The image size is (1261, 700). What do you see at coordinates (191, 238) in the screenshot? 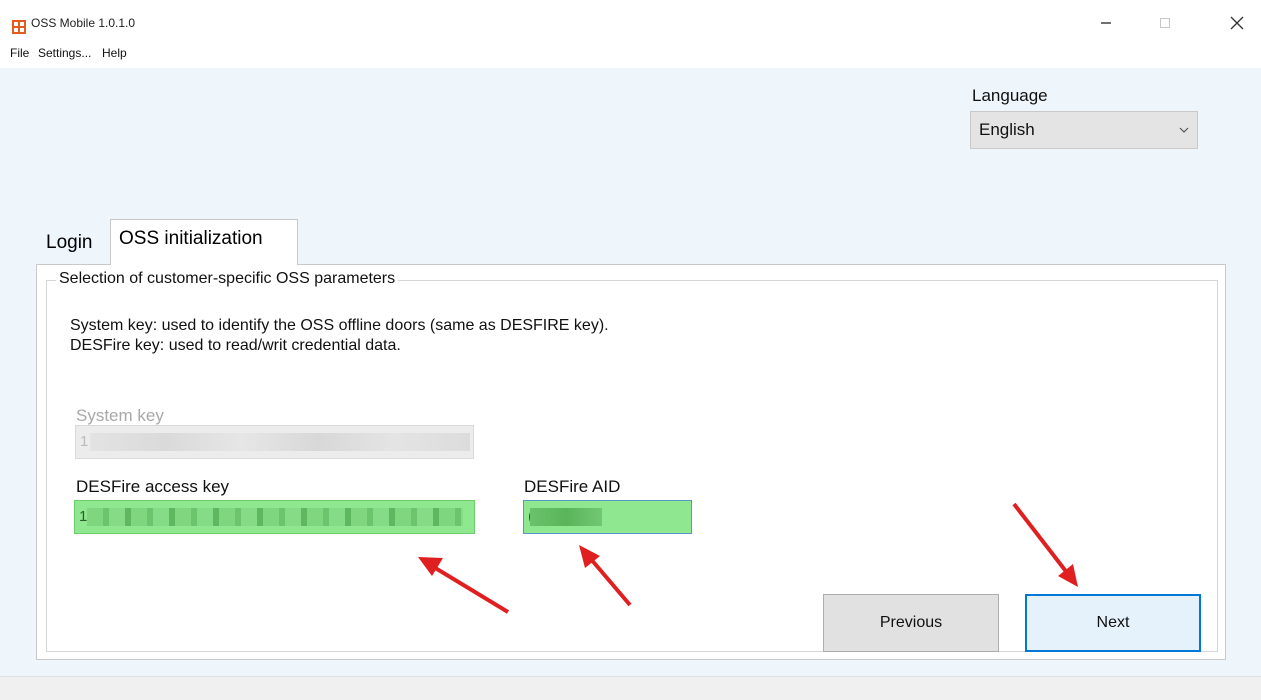
I see `tab-oss-initialization-label: OSS initialization` at bounding box center [191, 238].